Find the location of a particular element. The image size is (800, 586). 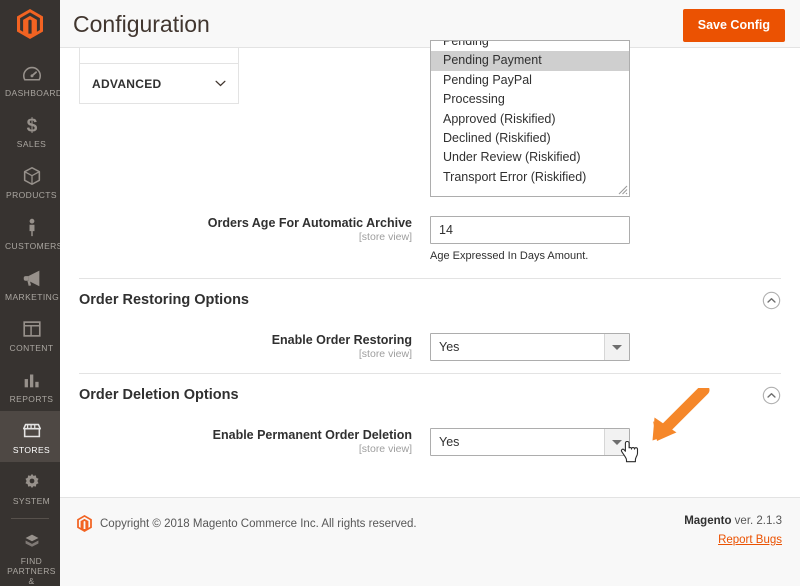

config-nav-column: ADVANCED is located at coordinates (159, 76).